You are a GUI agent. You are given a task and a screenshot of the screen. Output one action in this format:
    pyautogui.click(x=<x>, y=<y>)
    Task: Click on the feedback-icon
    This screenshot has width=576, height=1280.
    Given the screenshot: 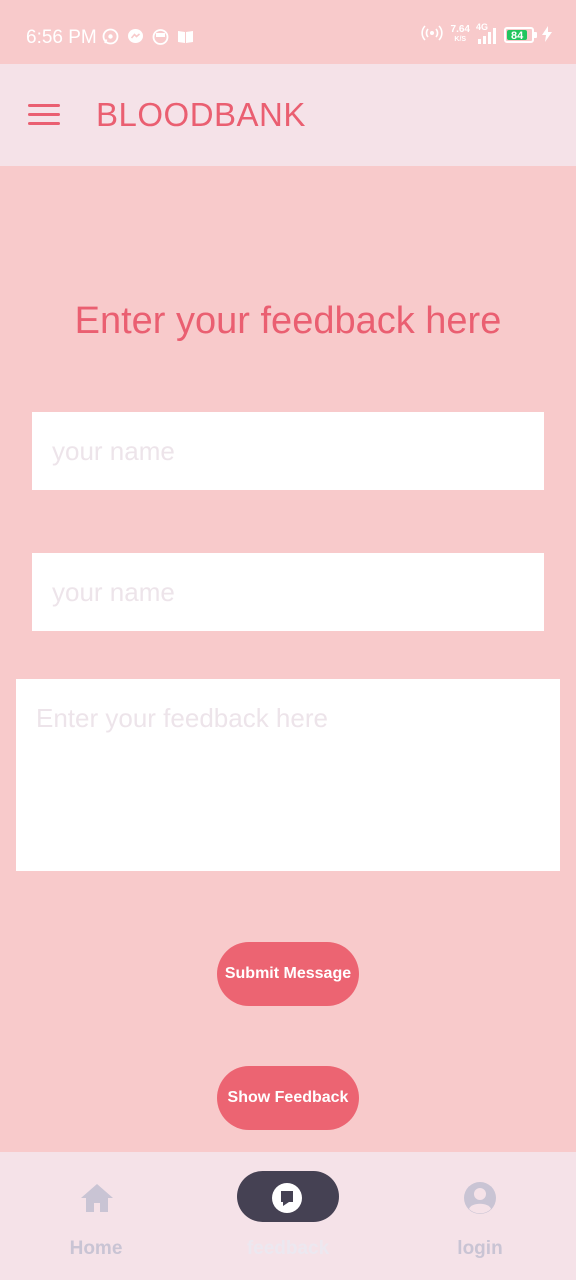 What is the action you would take?
    pyautogui.click(x=287, y=1198)
    